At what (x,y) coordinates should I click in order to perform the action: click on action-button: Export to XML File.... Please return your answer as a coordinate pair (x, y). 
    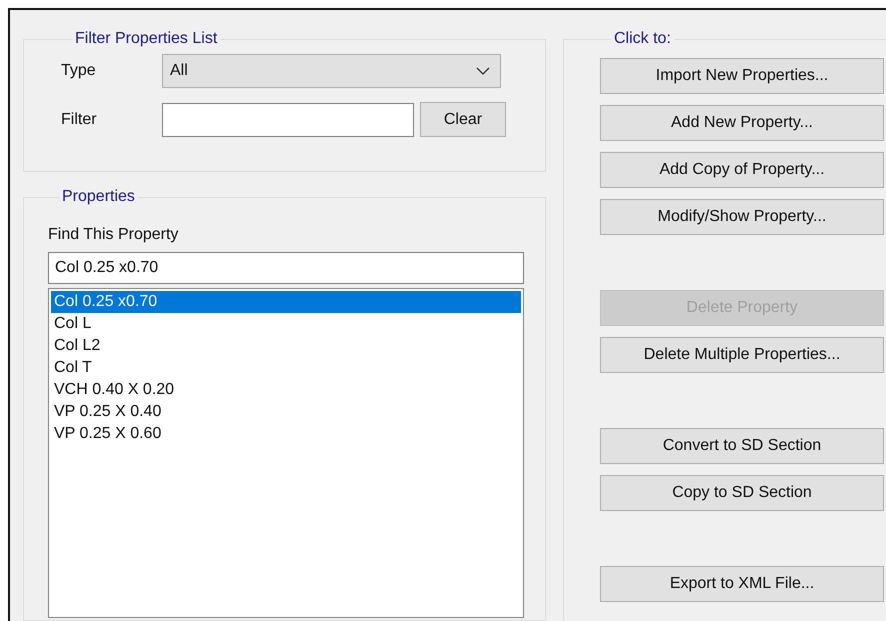
    Looking at the image, I should click on (742, 584).